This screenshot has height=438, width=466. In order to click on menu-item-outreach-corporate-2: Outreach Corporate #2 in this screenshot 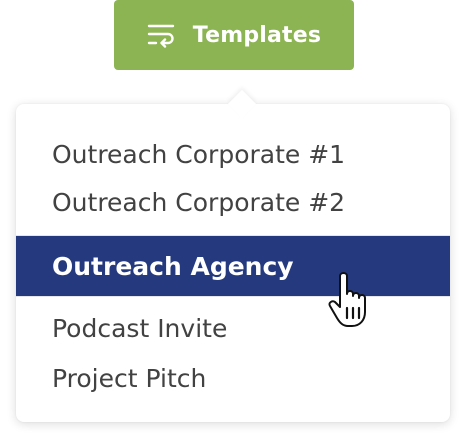, I will do `click(233, 202)`.